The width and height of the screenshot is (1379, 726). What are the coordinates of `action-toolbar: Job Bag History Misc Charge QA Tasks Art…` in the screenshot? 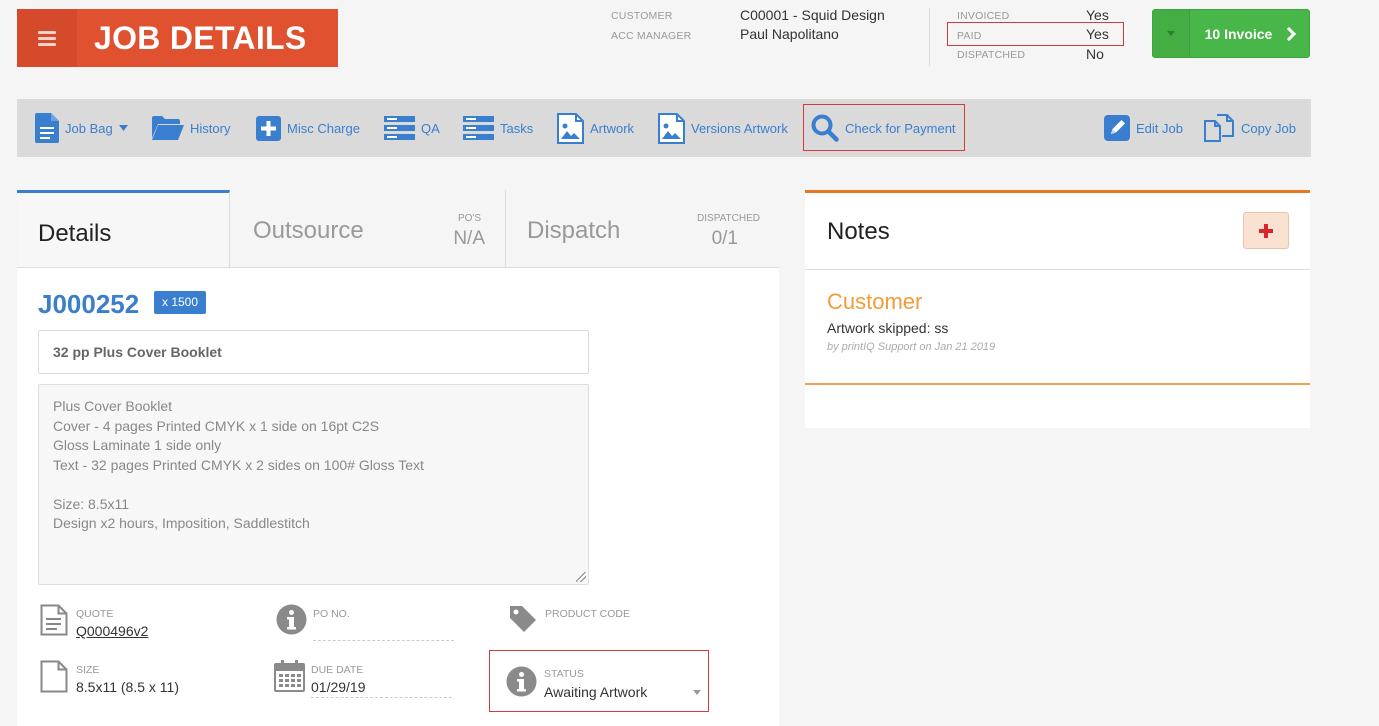 It's located at (664, 128).